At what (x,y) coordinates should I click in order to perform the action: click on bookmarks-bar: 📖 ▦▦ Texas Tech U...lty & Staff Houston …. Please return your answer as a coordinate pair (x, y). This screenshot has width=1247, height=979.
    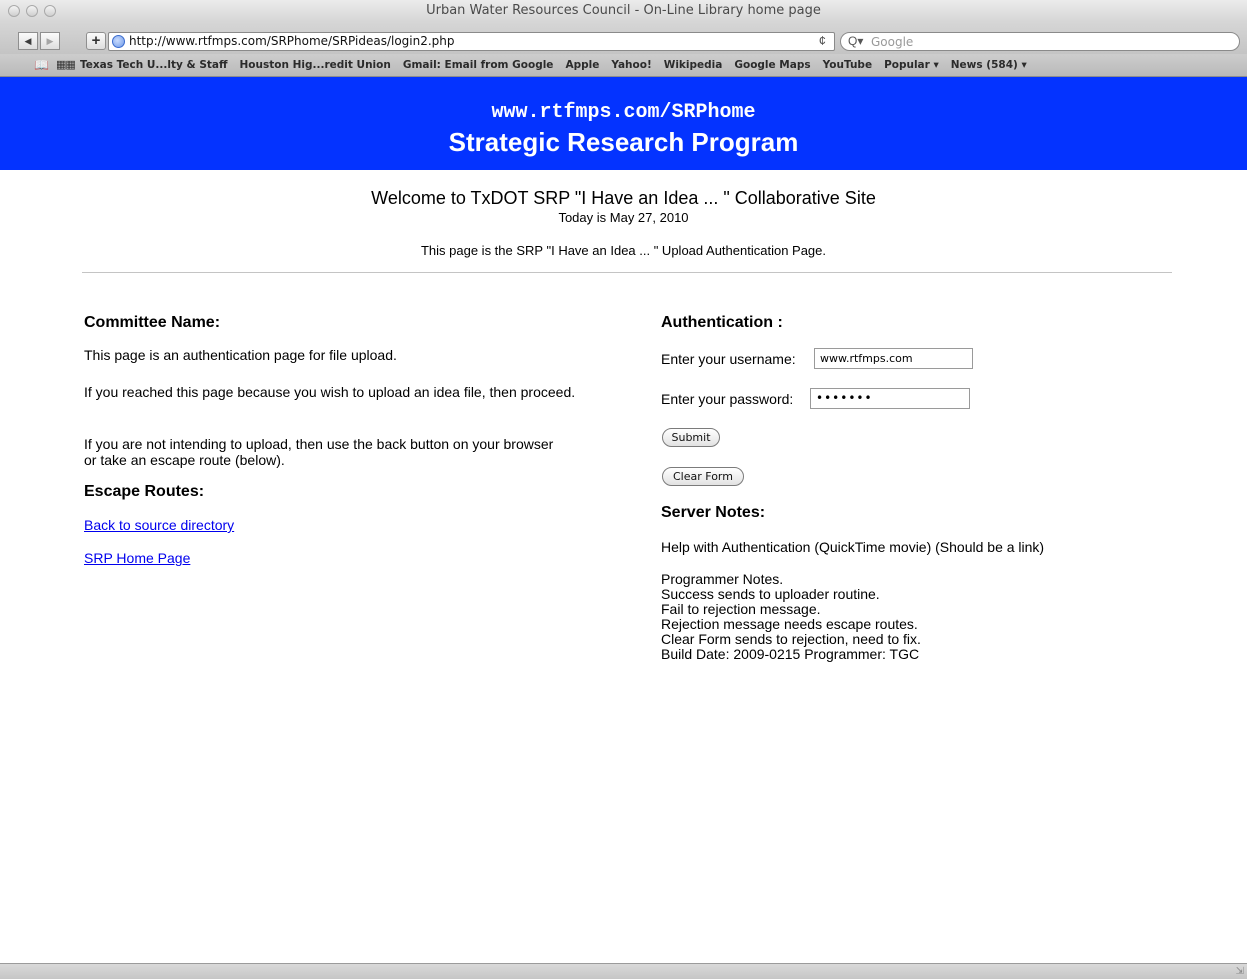
    Looking at the image, I should click on (623, 65).